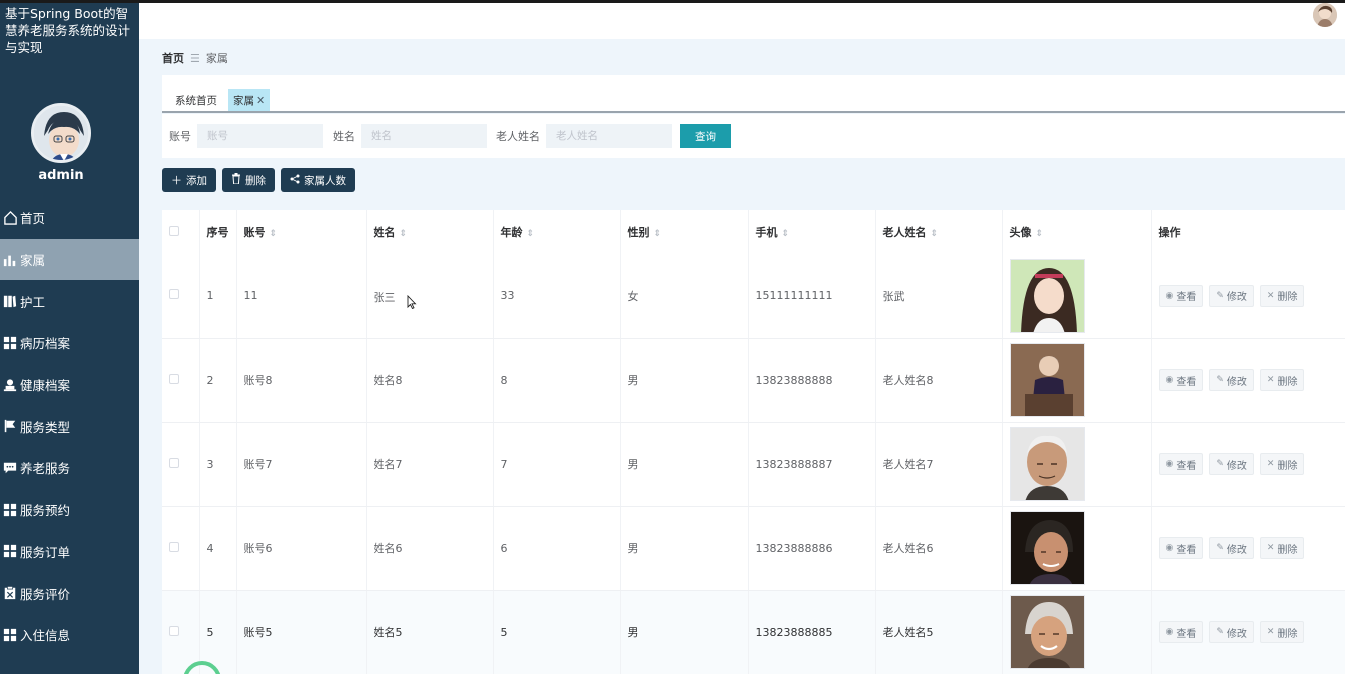 The height and width of the screenshot is (674, 1345). I want to click on cell-name: 姓名6, so click(430, 548).